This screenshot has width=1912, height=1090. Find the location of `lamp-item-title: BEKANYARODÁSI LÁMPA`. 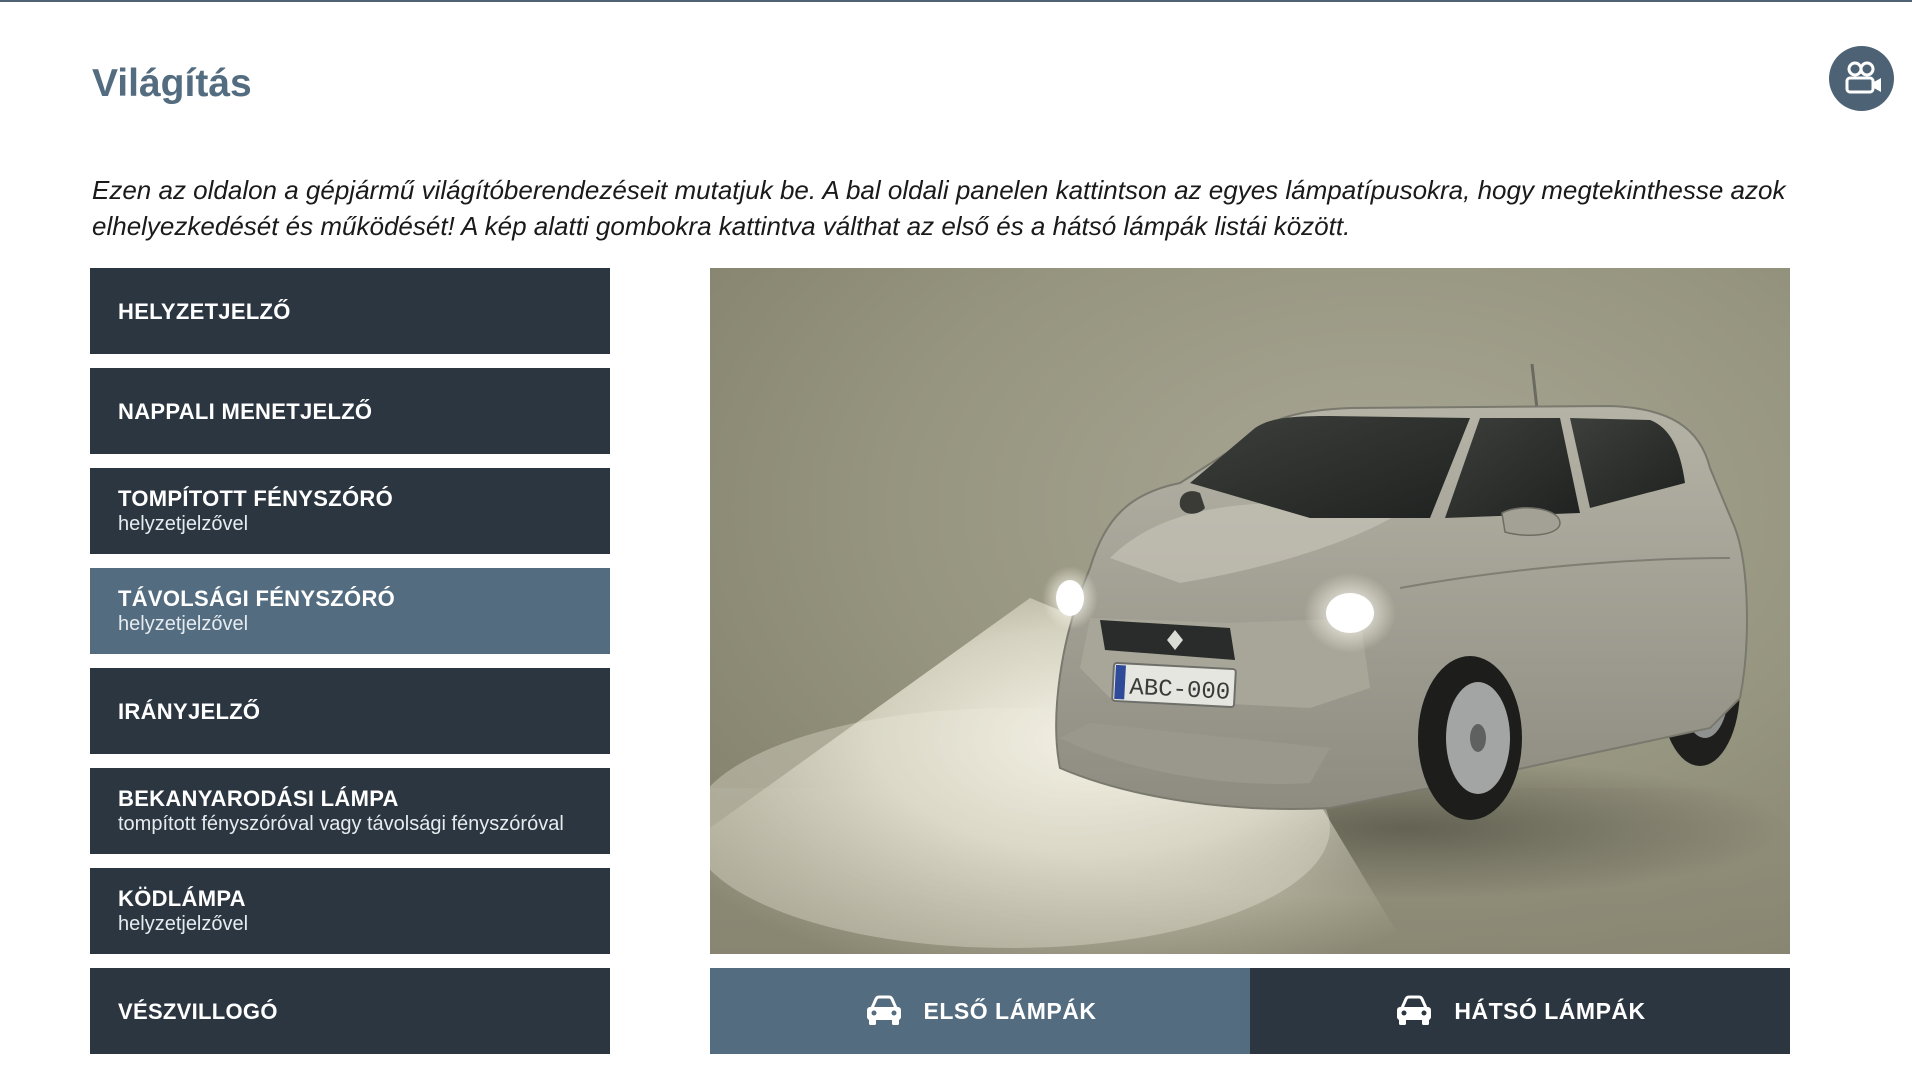

lamp-item-title: BEKANYARODÁSI LÁMPA is located at coordinates (258, 798).